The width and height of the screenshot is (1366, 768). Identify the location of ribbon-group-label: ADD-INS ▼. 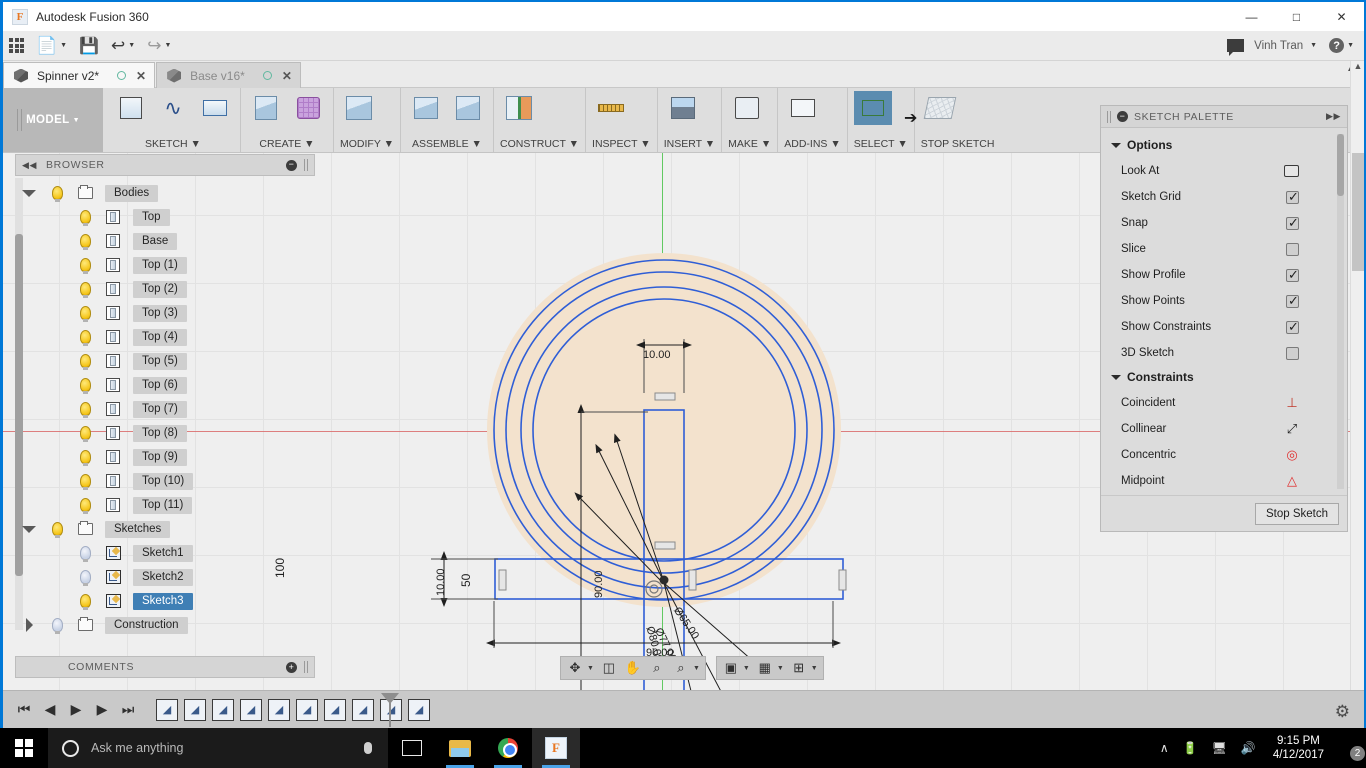
(812, 143).